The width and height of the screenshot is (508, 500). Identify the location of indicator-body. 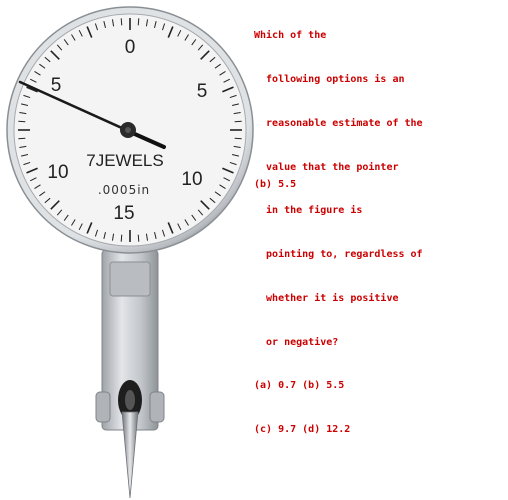
(130, 340).